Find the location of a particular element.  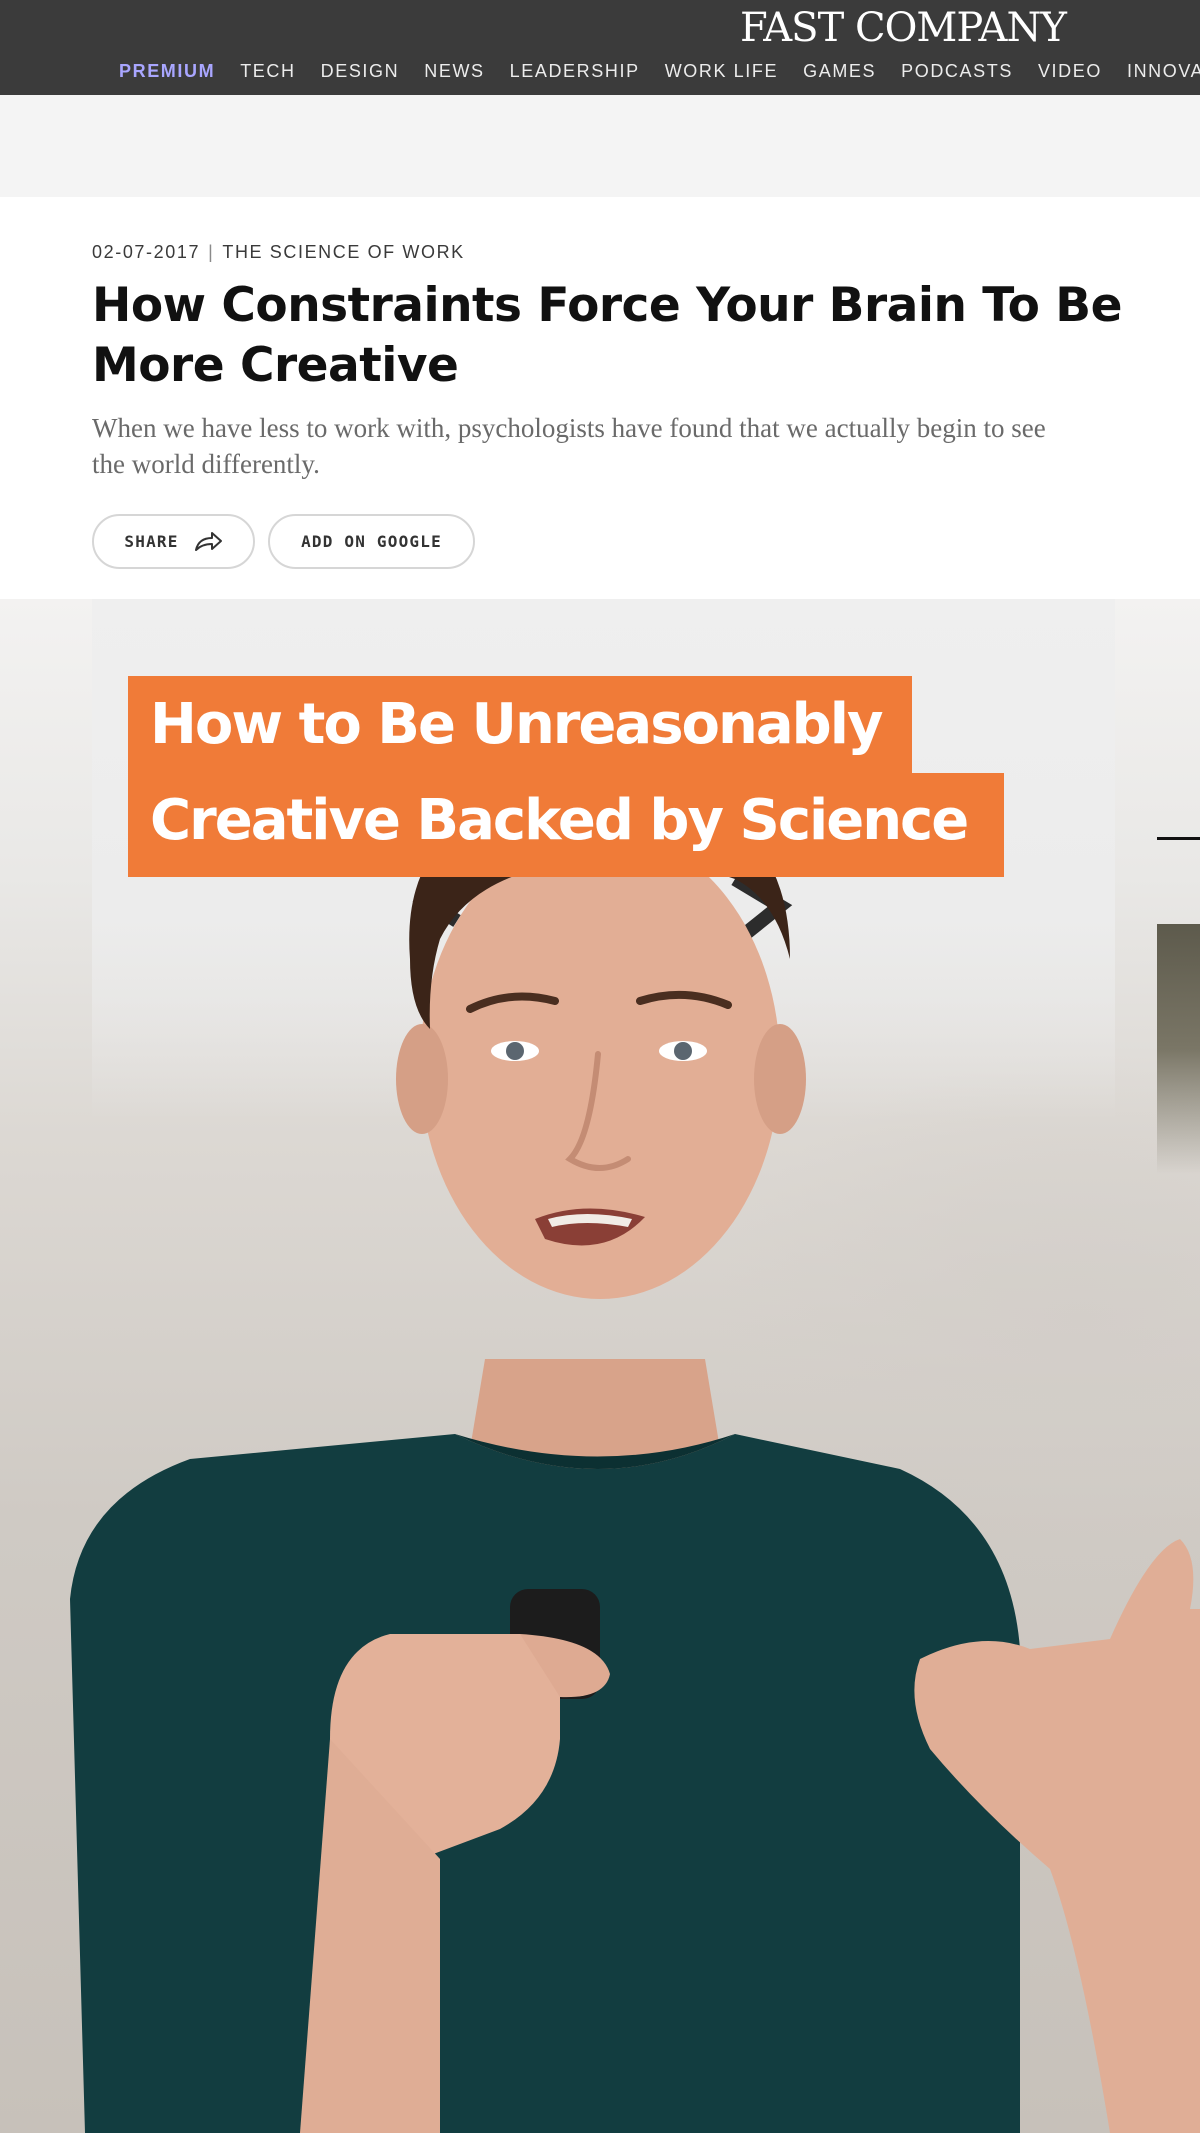

ad-placeholder-band is located at coordinates (600, 146).